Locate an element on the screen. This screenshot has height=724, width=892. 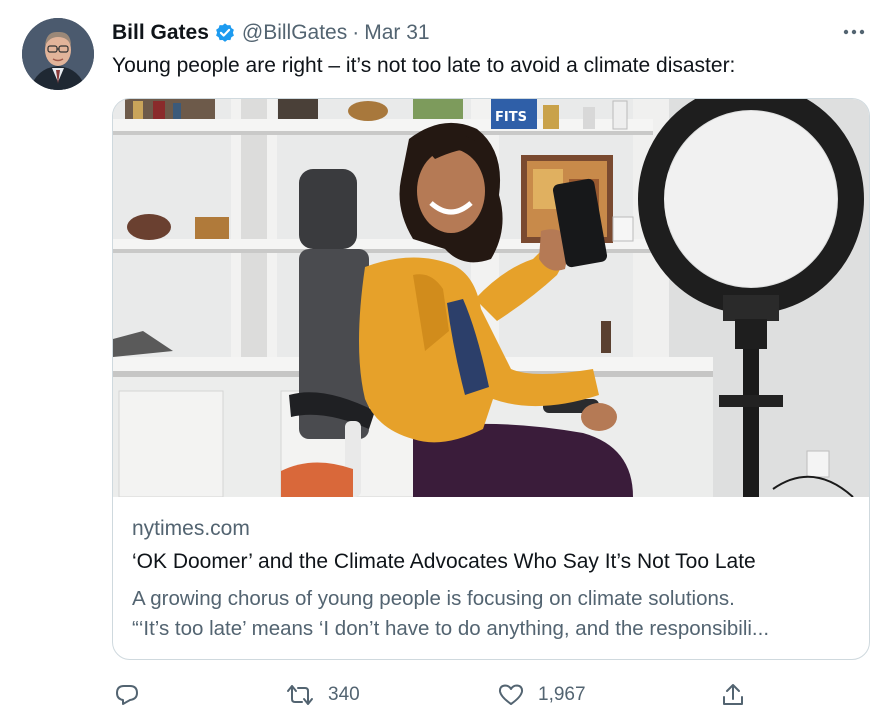
share-button is located at coordinates (733, 695).